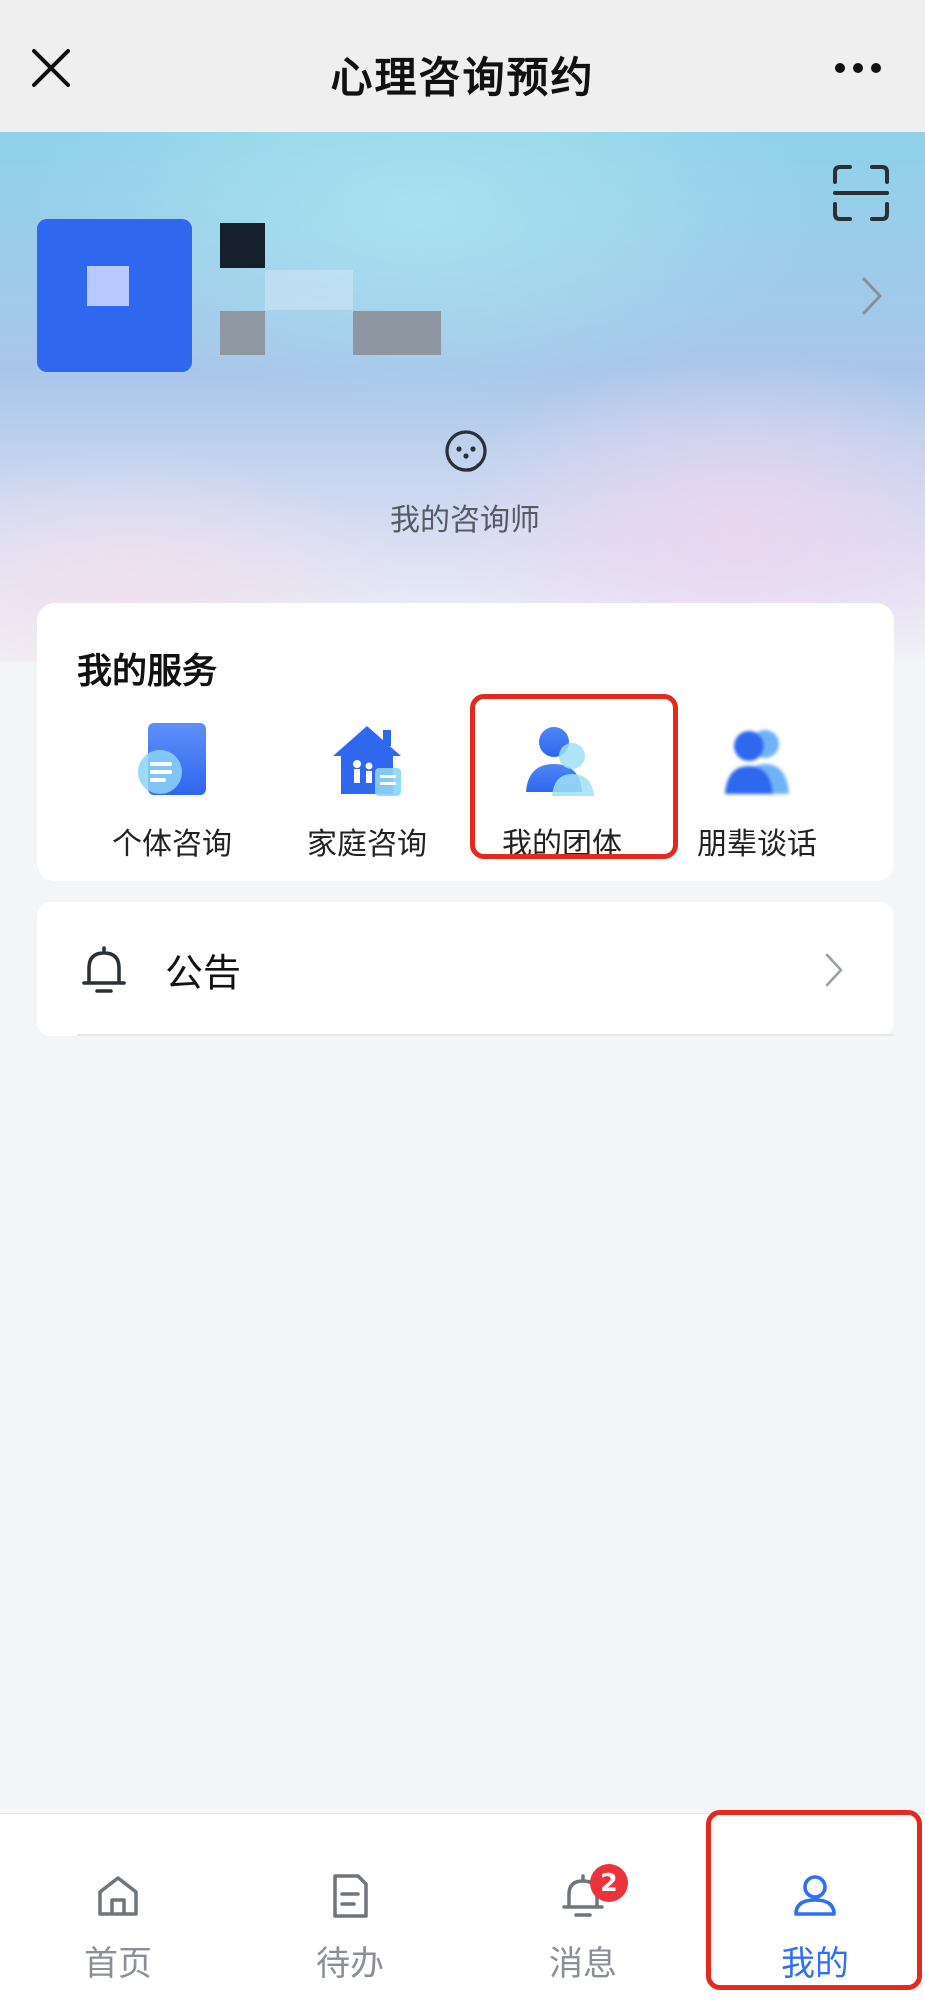 Image resolution: width=925 pixels, height=2001 pixels. What do you see at coordinates (485, 1035) in the screenshot?
I see `divider` at bounding box center [485, 1035].